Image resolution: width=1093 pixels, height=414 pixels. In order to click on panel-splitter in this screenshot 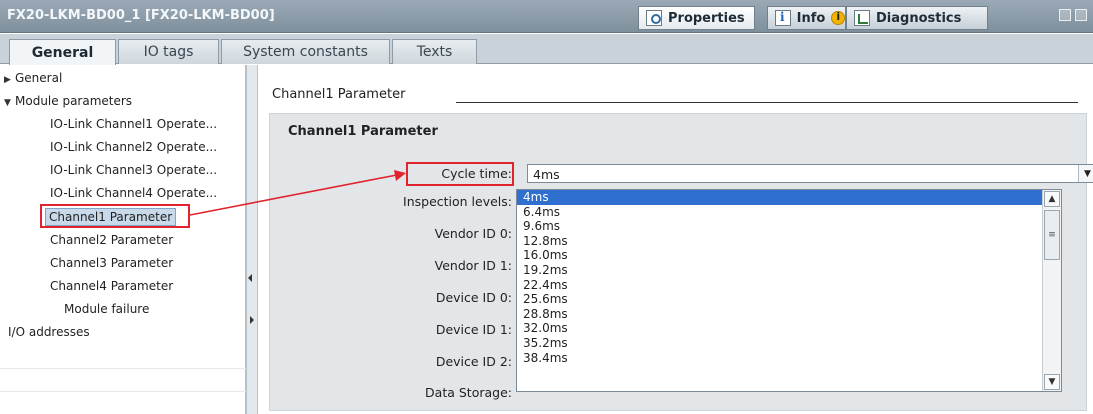, I will do `click(252, 239)`.